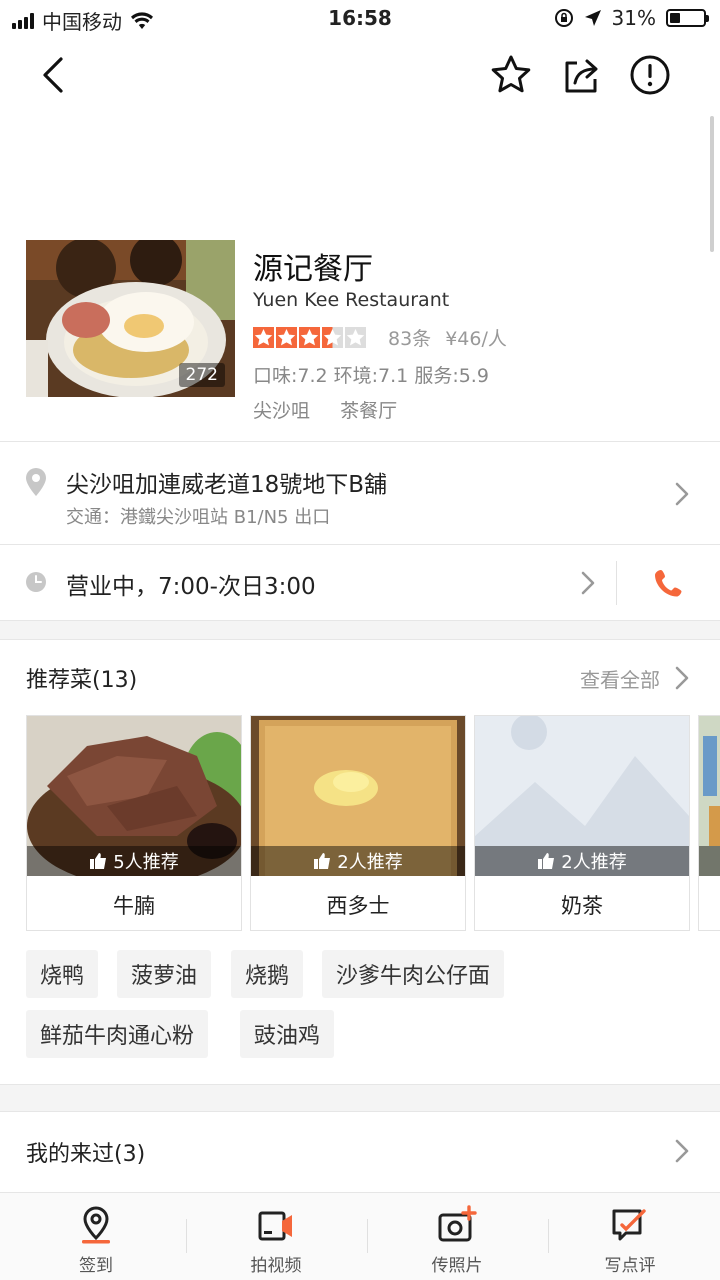 This screenshot has width=720, height=1280. I want to click on avg-price: ¥46/人, so click(476, 339).